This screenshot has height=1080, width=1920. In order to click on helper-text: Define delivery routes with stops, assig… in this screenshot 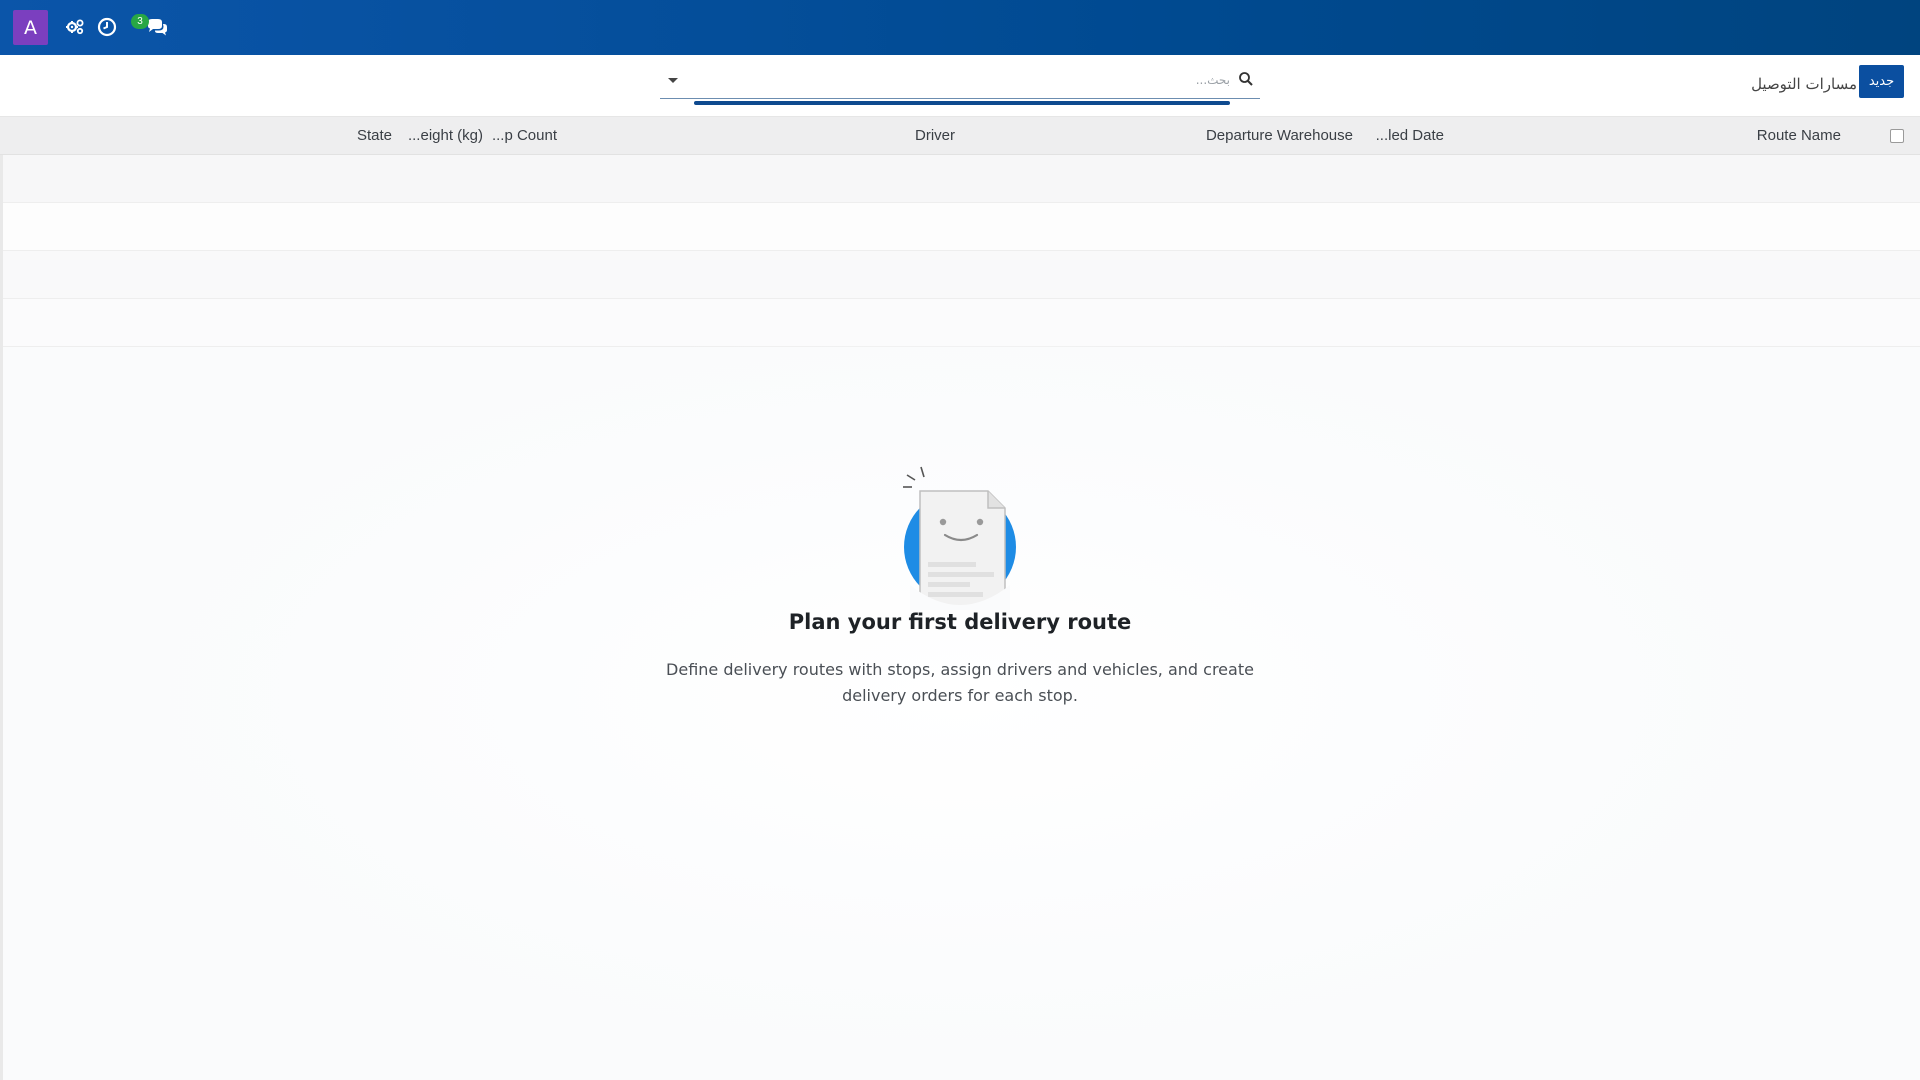, I will do `click(960, 682)`.